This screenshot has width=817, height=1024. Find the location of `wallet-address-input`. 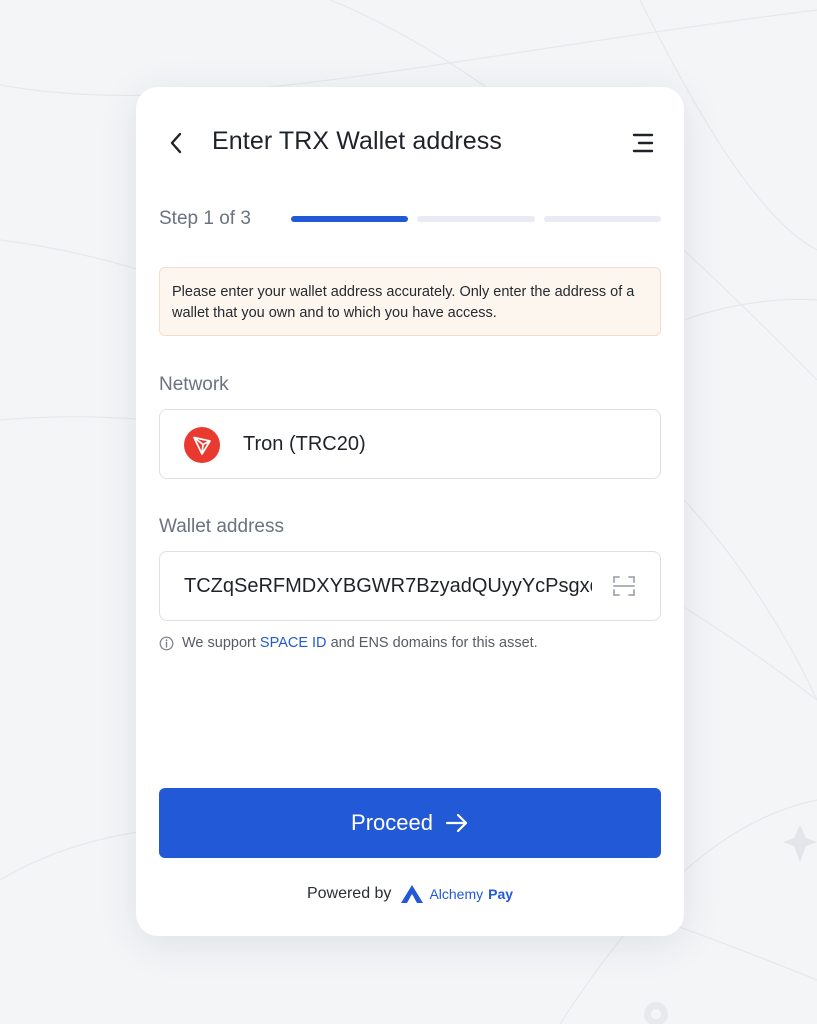

wallet-address-input is located at coordinates (388, 586).